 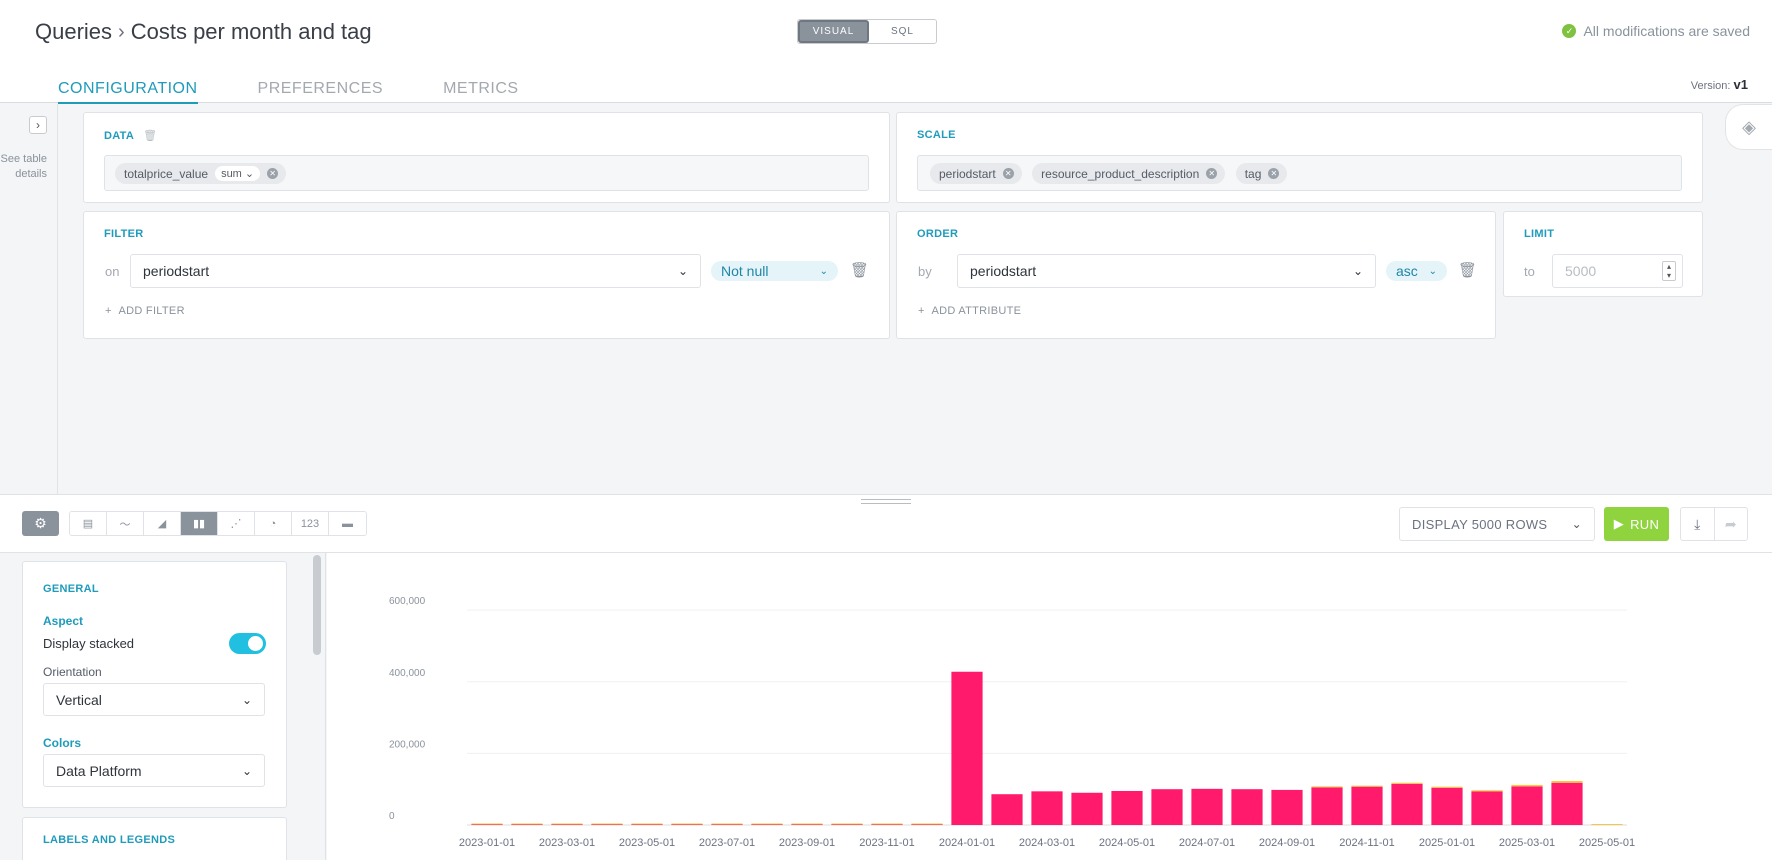 I want to click on y-tick-label: 600,000, so click(x=407, y=601).